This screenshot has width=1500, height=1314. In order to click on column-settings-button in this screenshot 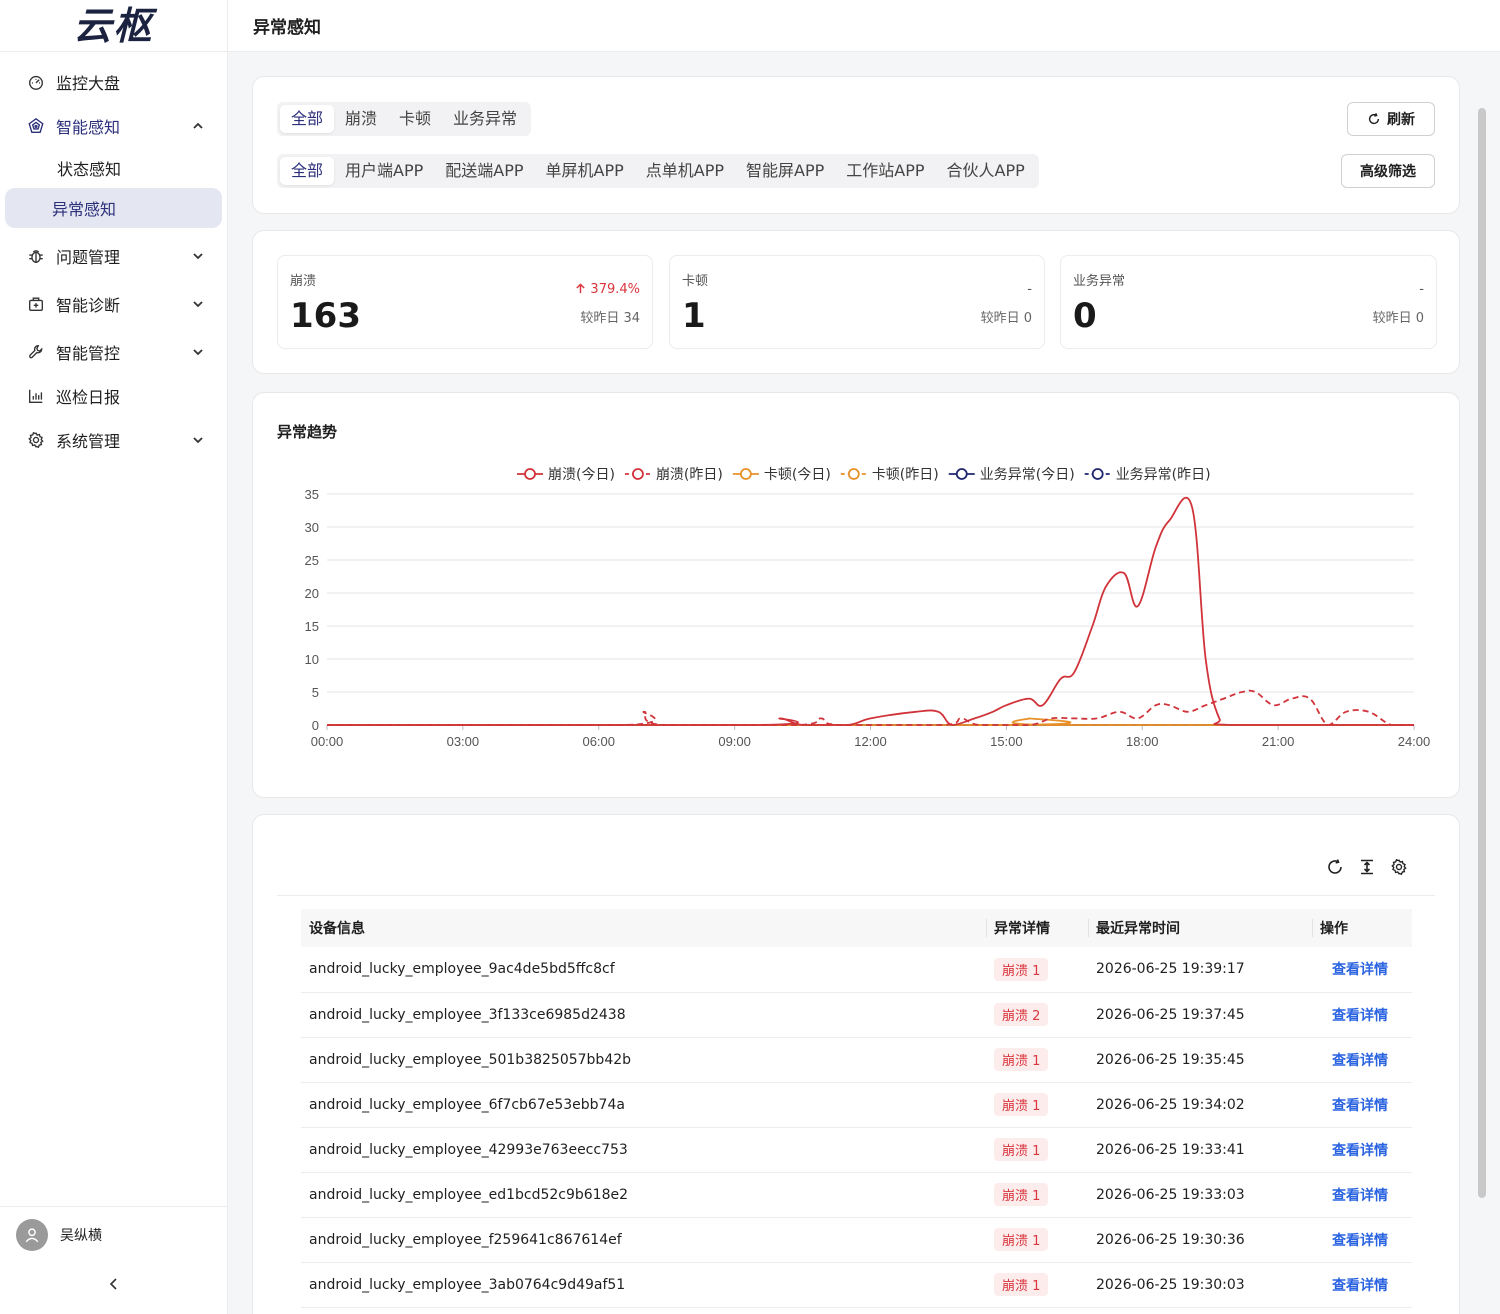, I will do `click(1399, 867)`.